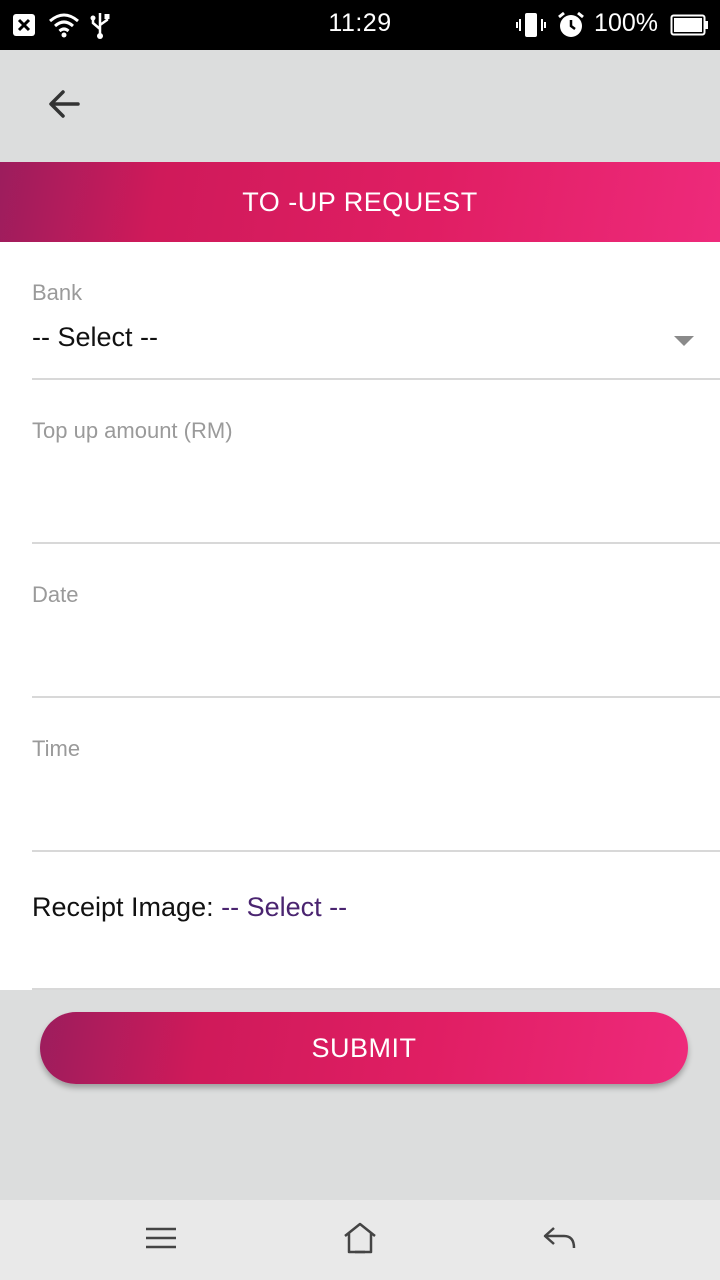 Image resolution: width=720 pixels, height=1280 pixels. What do you see at coordinates (531, 25) in the screenshot?
I see `vibrate-icon` at bounding box center [531, 25].